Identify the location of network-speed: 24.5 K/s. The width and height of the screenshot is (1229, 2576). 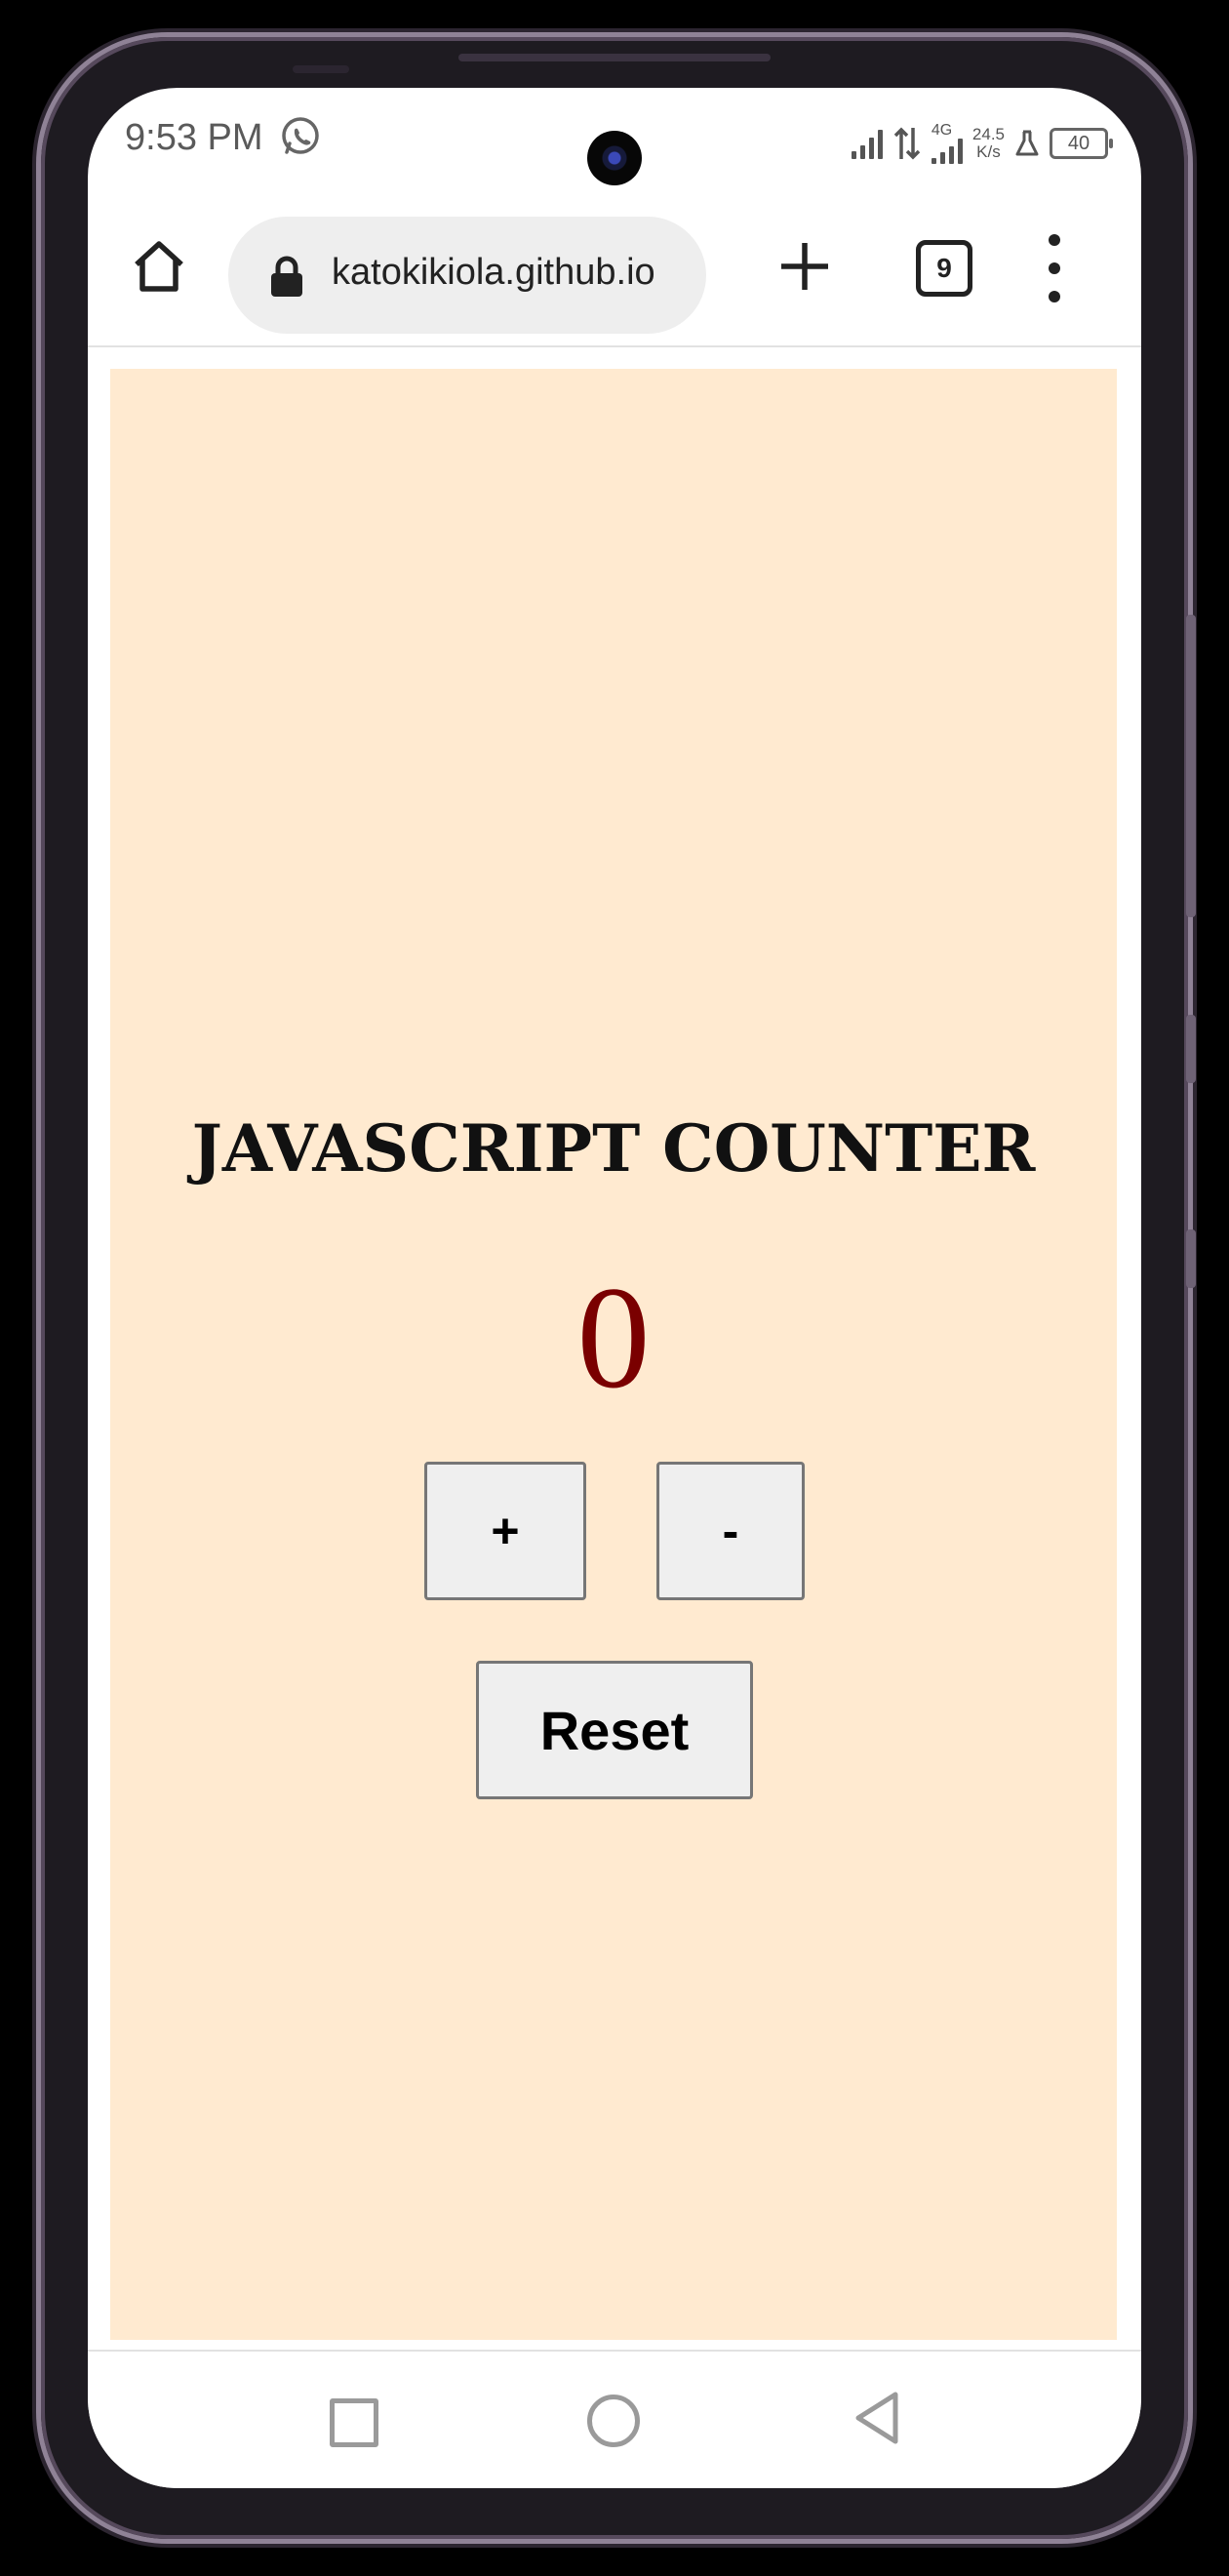
(988, 143).